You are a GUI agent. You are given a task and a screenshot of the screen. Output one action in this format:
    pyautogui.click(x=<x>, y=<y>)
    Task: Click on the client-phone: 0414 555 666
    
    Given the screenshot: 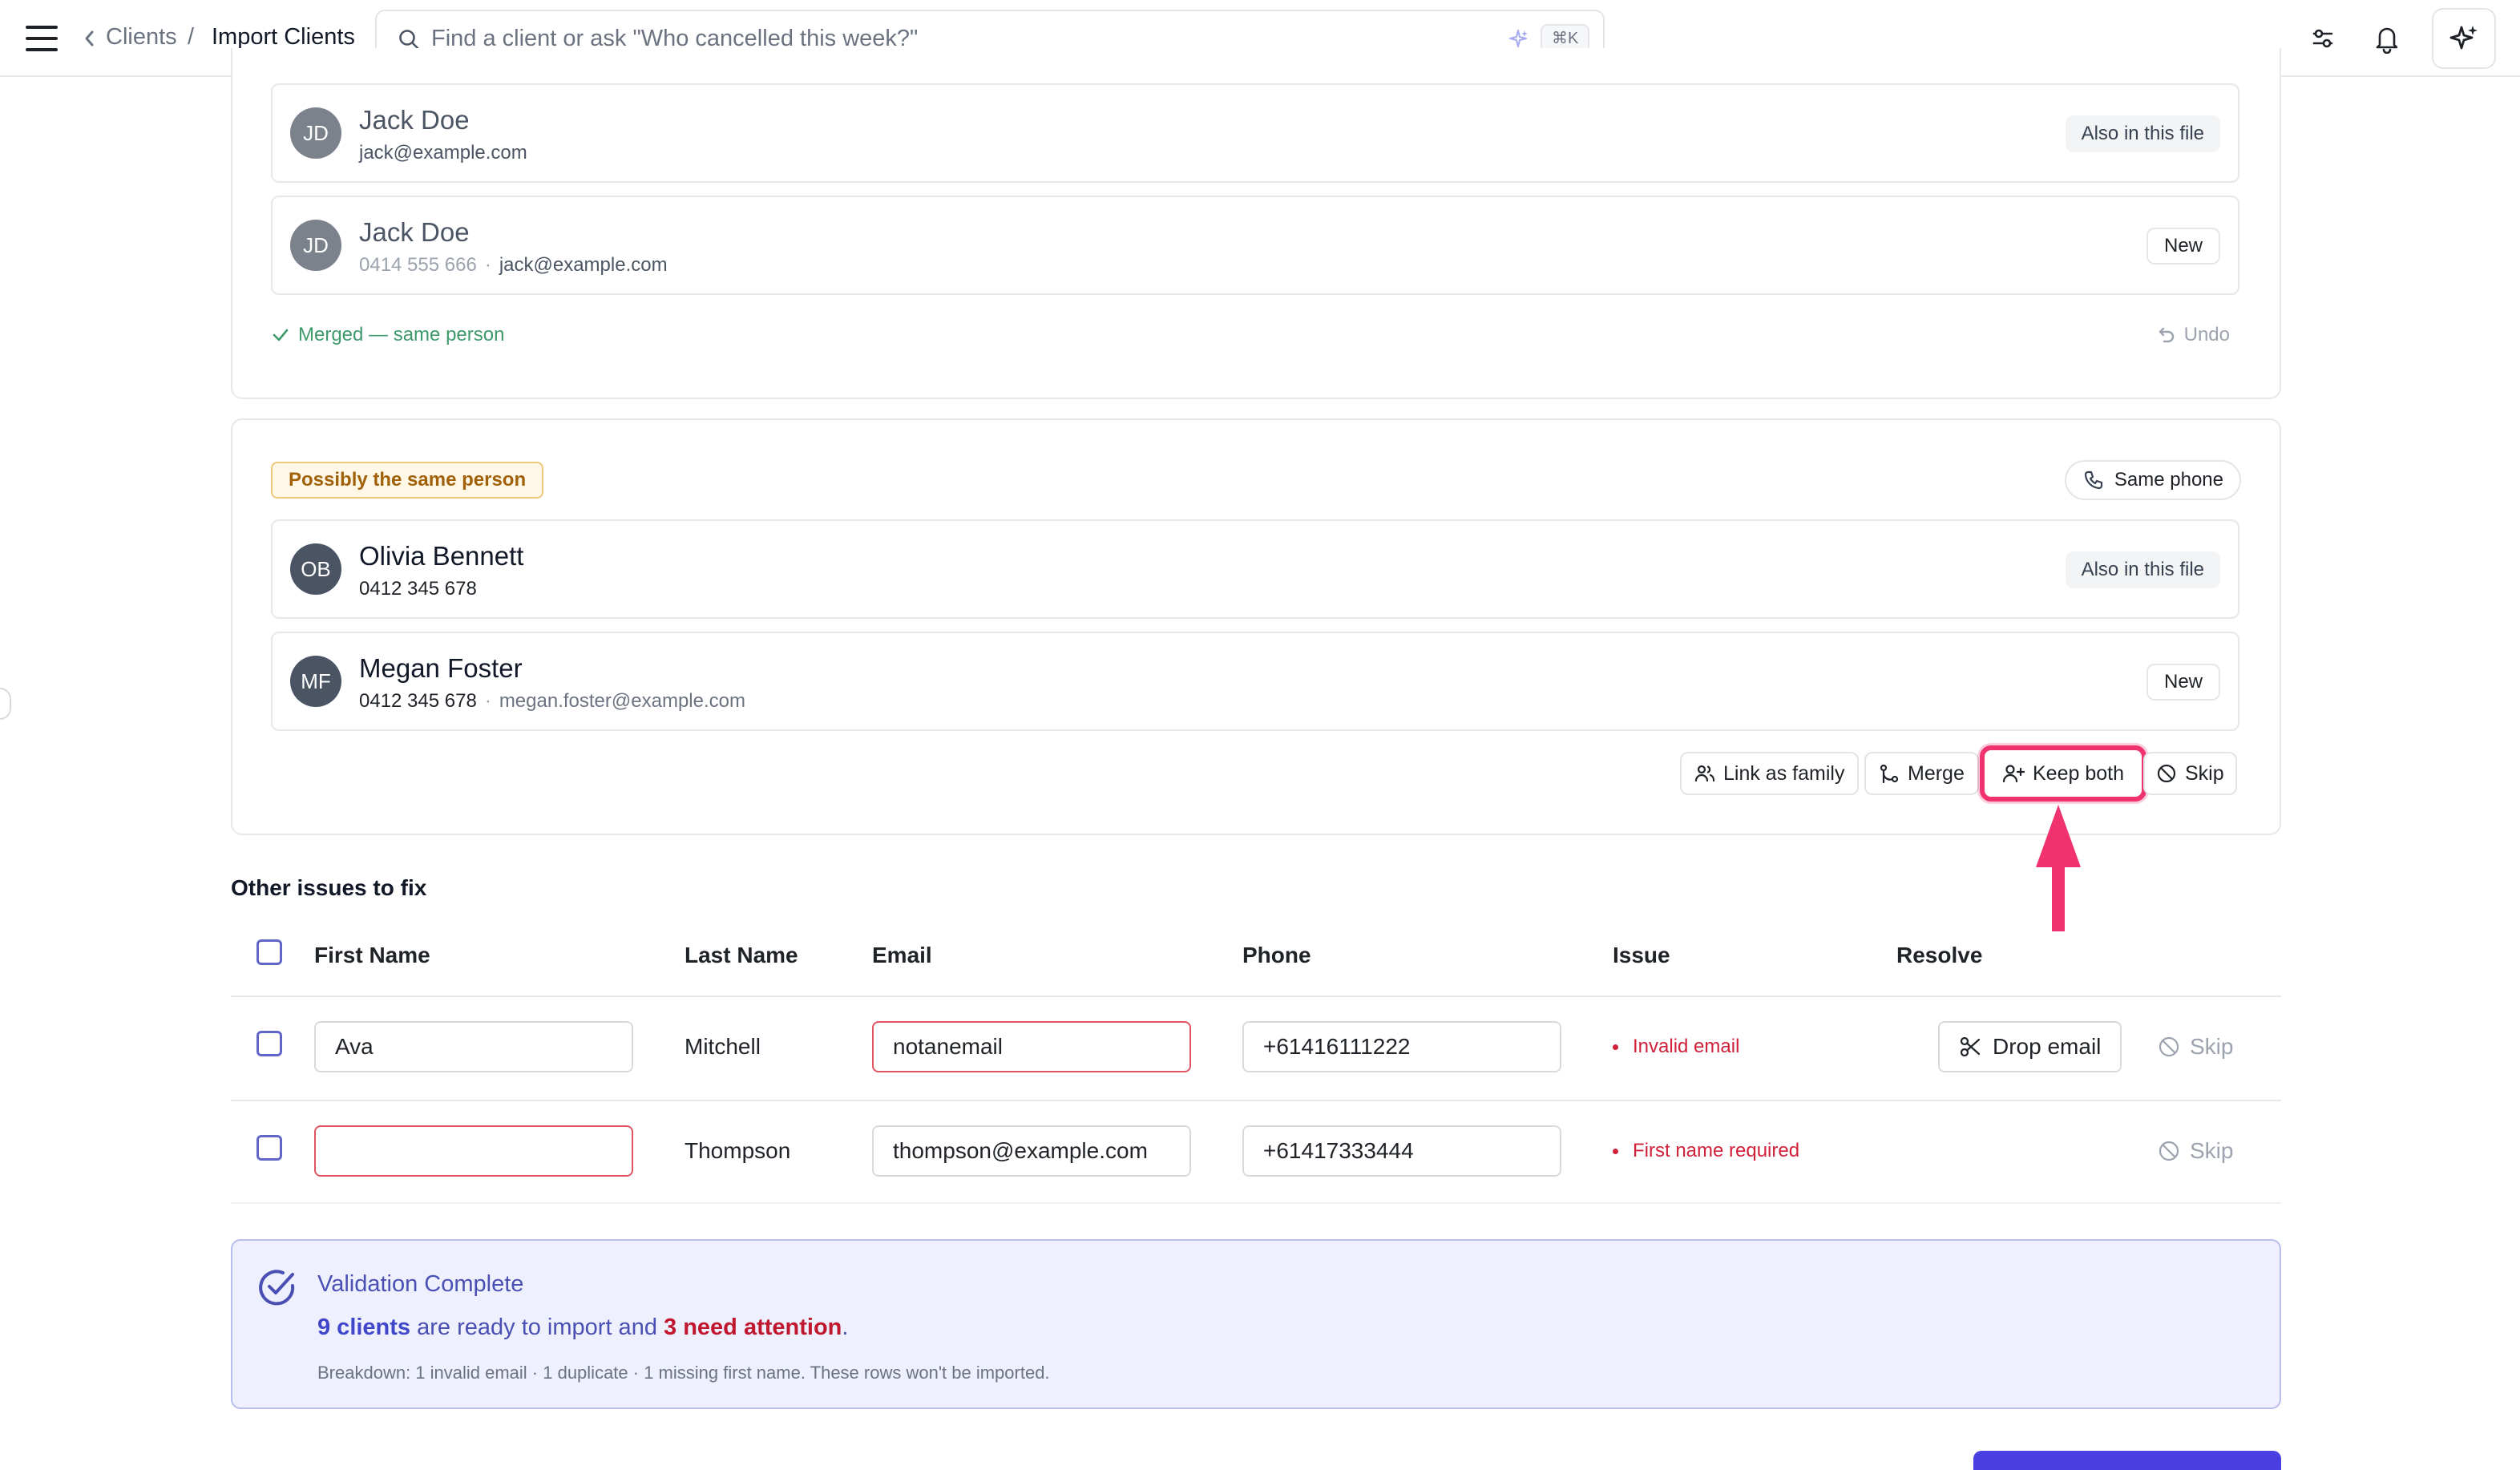 What is the action you would take?
    pyautogui.click(x=418, y=265)
    